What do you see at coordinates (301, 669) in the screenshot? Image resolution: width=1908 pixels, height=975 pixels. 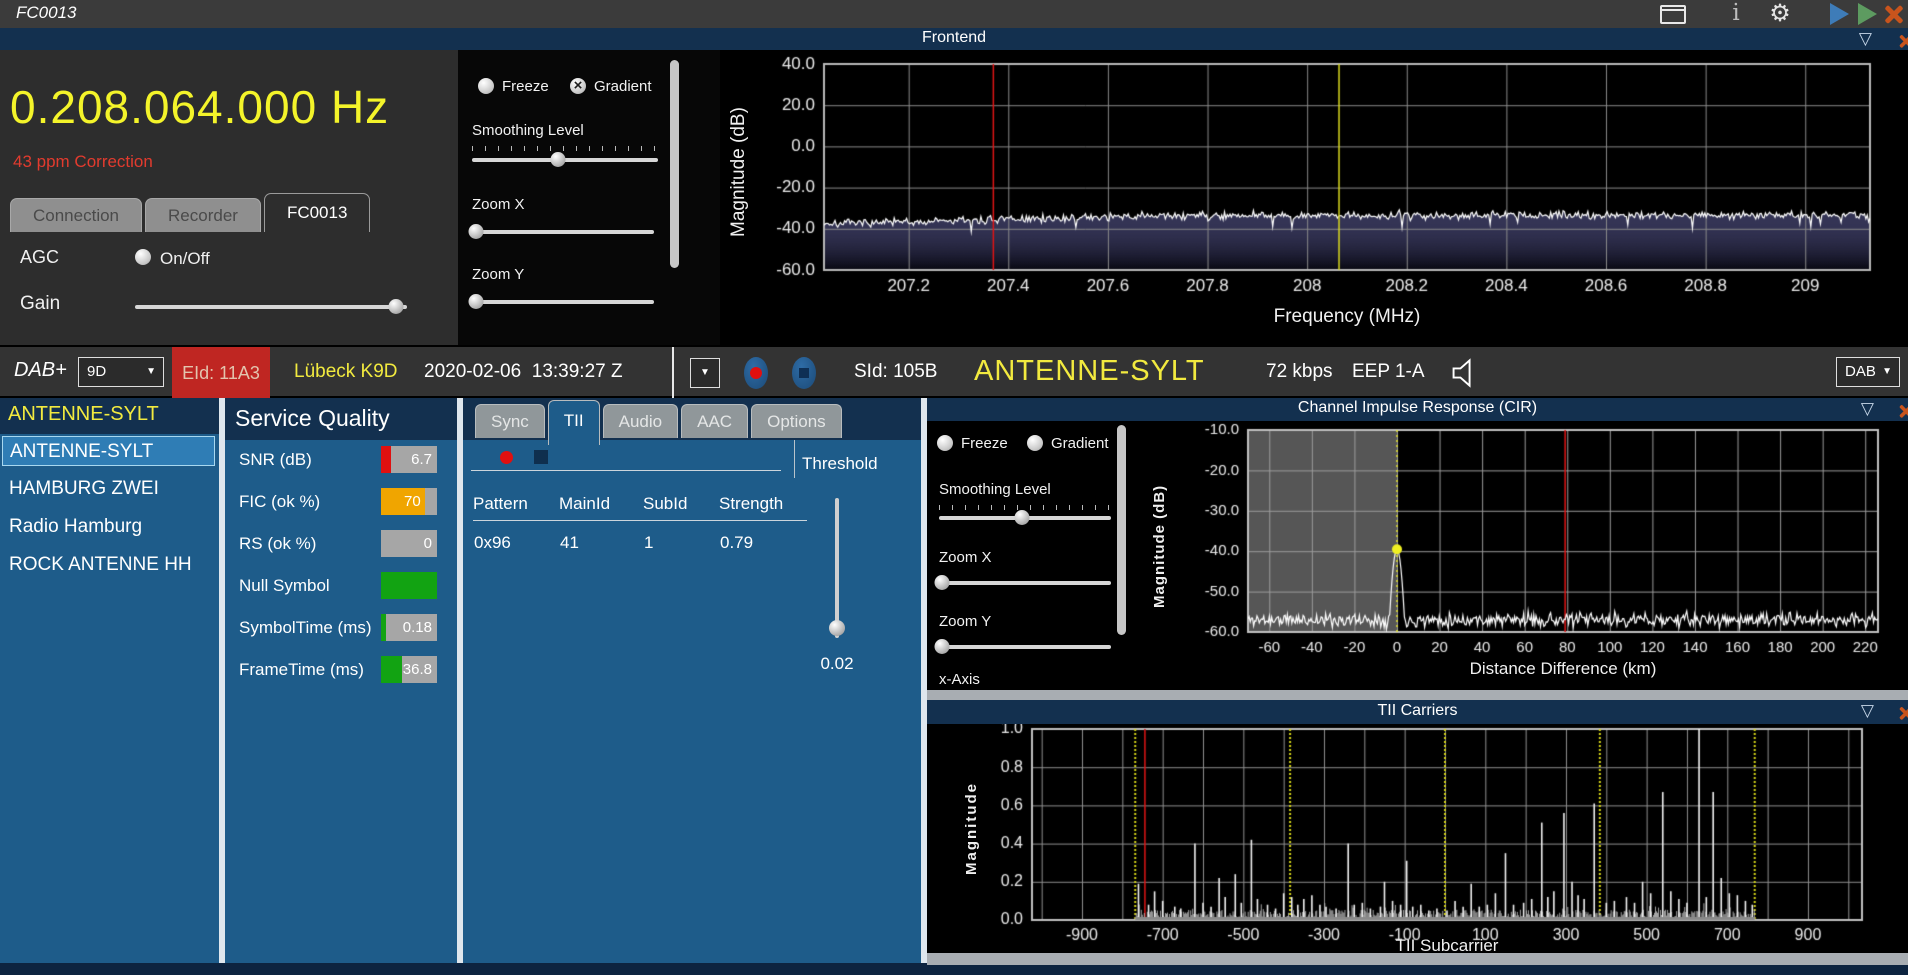 I see `sq-row-label: FrameTime (ms)` at bounding box center [301, 669].